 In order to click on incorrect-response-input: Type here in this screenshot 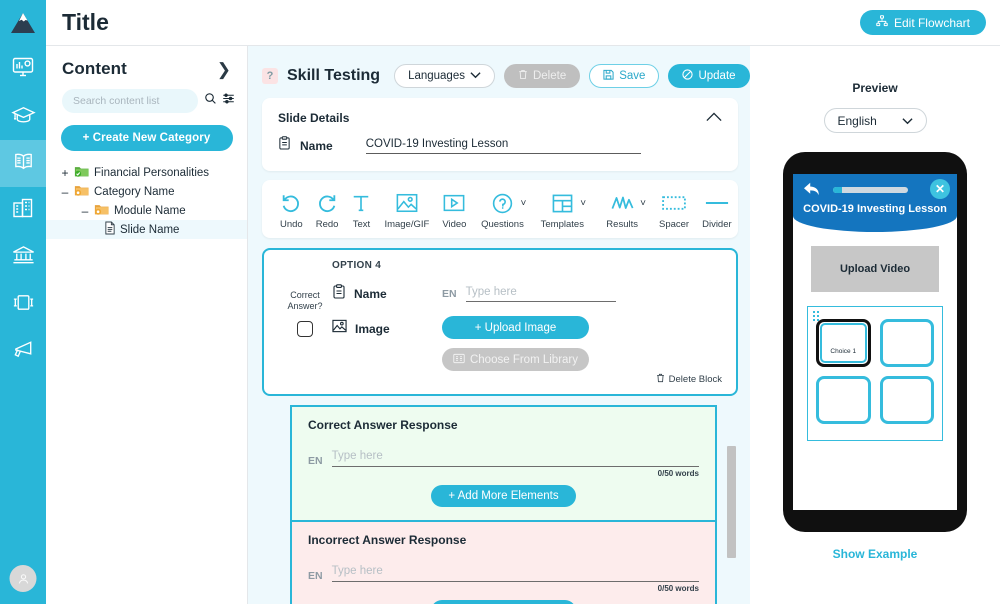, I will do `click(515, 571)`.